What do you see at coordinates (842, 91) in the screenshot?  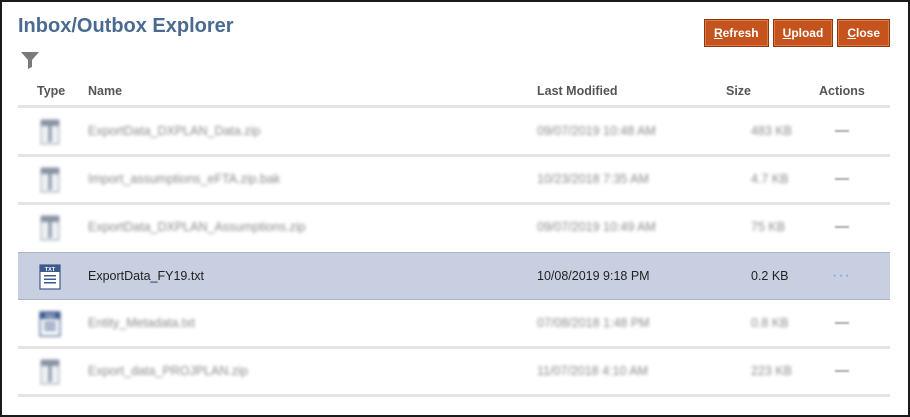 I see `col-actions: Actions` at bounding box center [842, 91].